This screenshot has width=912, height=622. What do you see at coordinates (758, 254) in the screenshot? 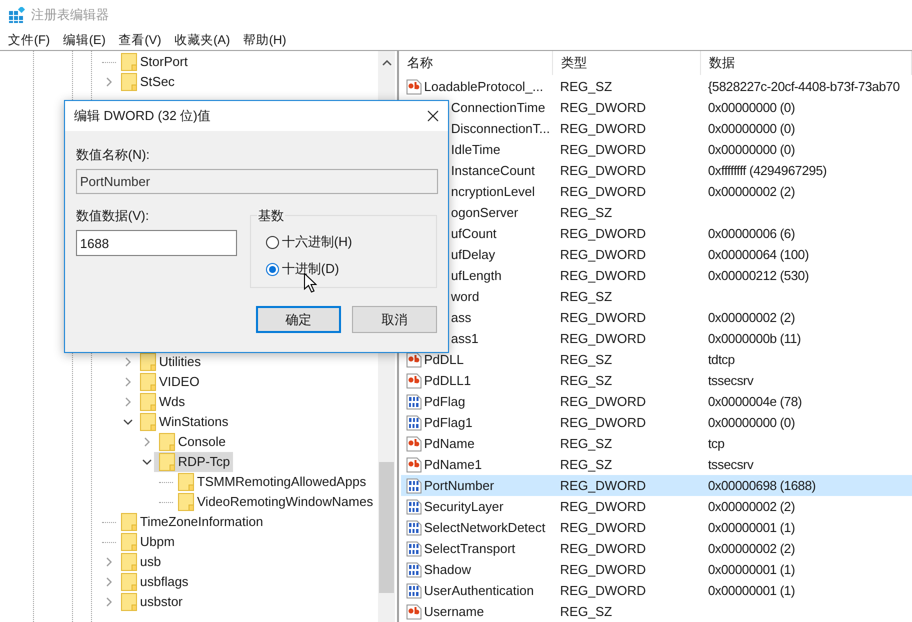
I see `value-data: 0x00000064 (100)` at bounding box center [758, 254].